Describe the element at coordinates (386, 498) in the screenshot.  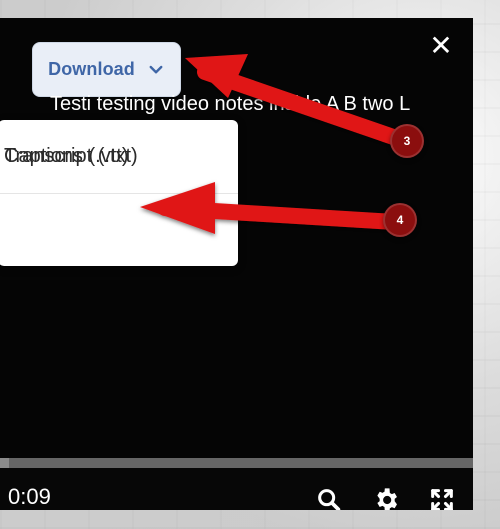
I see `gear-icon` at that location.